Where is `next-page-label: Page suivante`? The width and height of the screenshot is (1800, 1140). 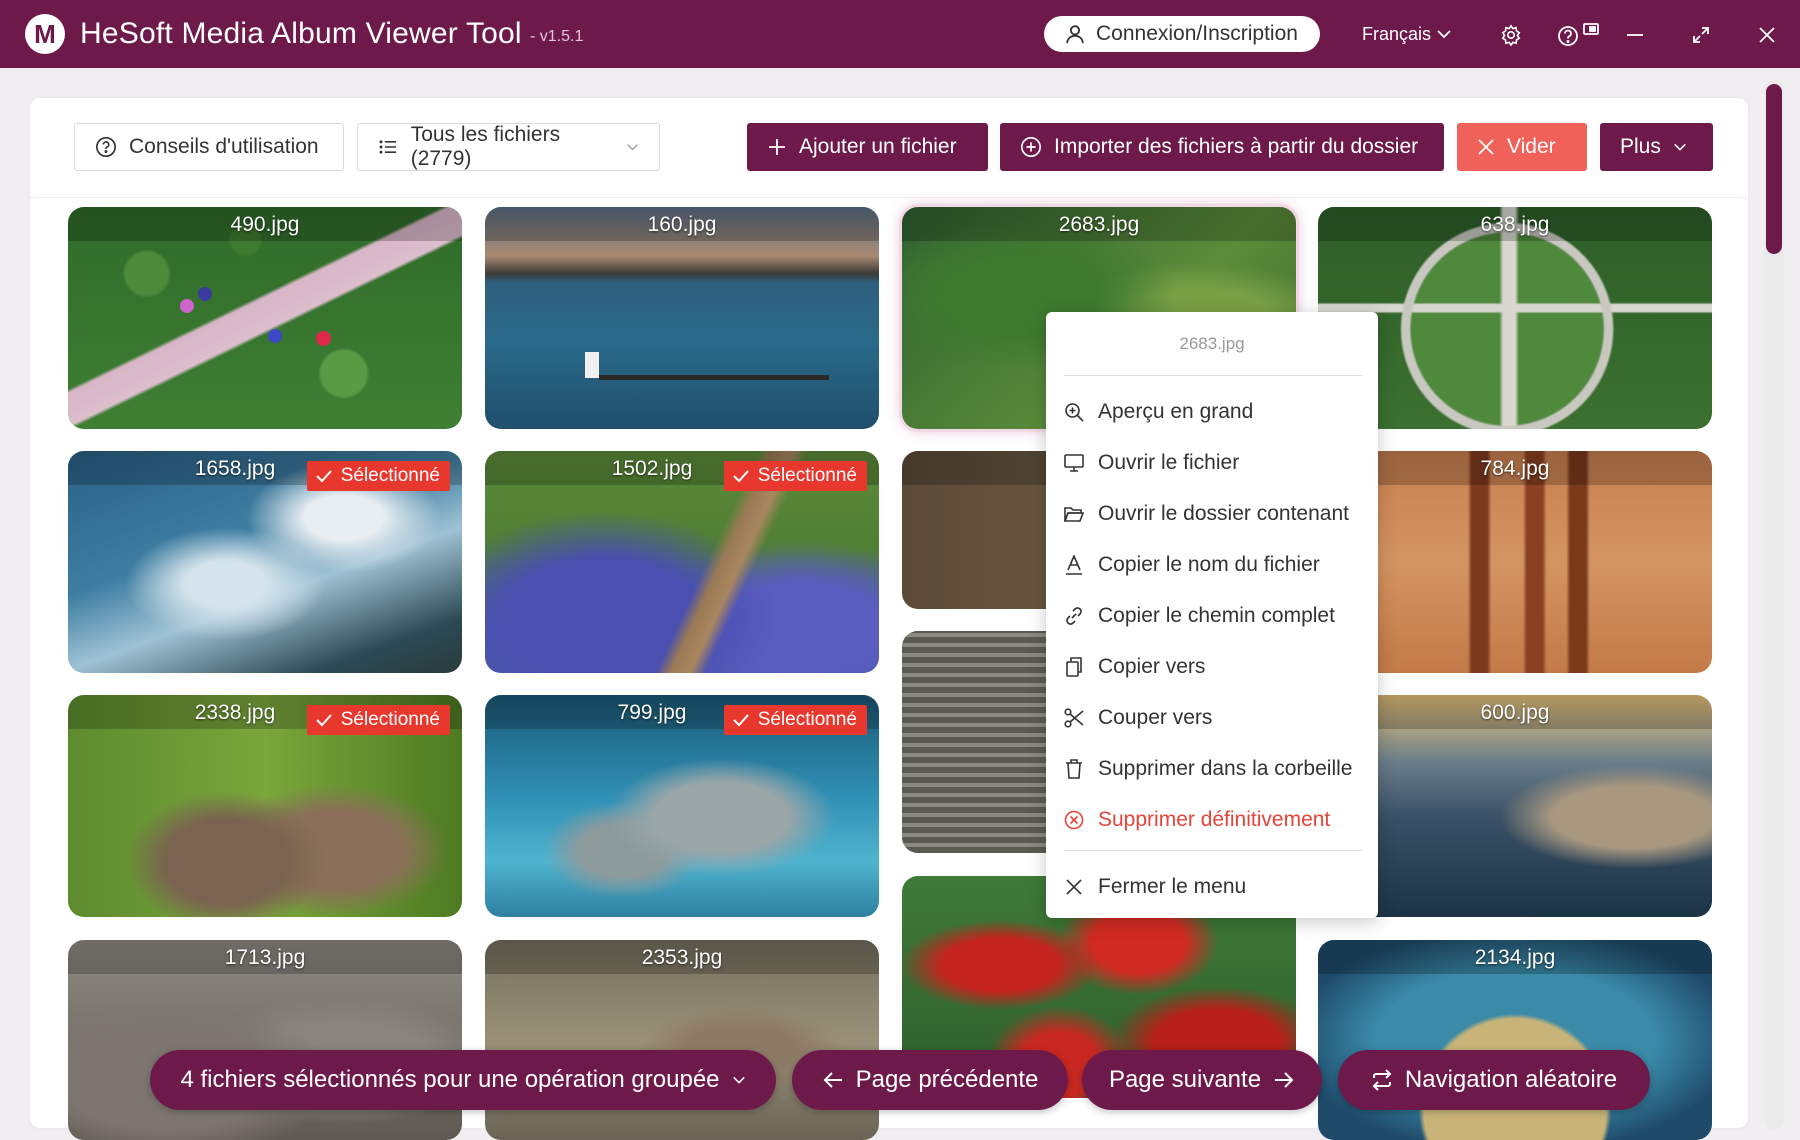 next-page-label: Page suivante is located at coordinates (1185, 1079).